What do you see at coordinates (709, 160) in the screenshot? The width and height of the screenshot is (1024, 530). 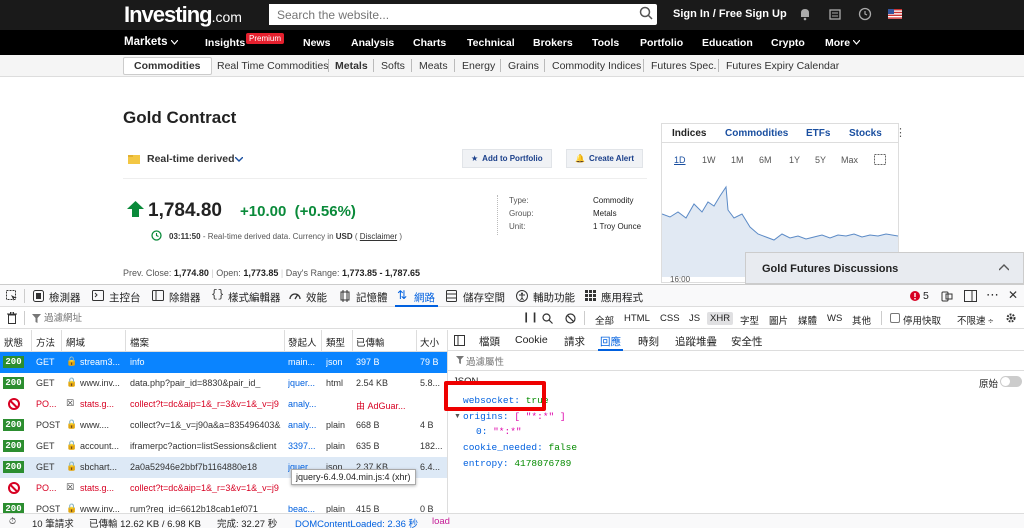 I see `range-1w: 1W` at bounding box center [709, 160].